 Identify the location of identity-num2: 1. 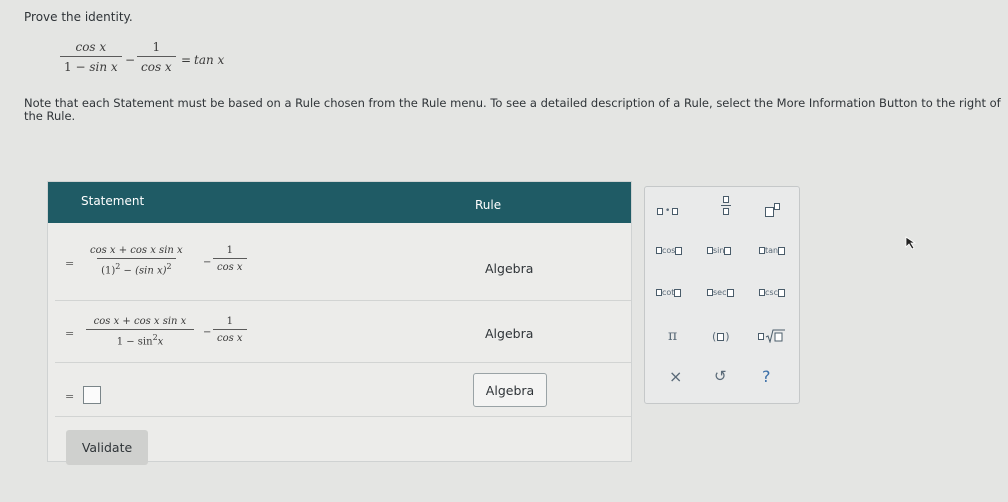
(156, 47).